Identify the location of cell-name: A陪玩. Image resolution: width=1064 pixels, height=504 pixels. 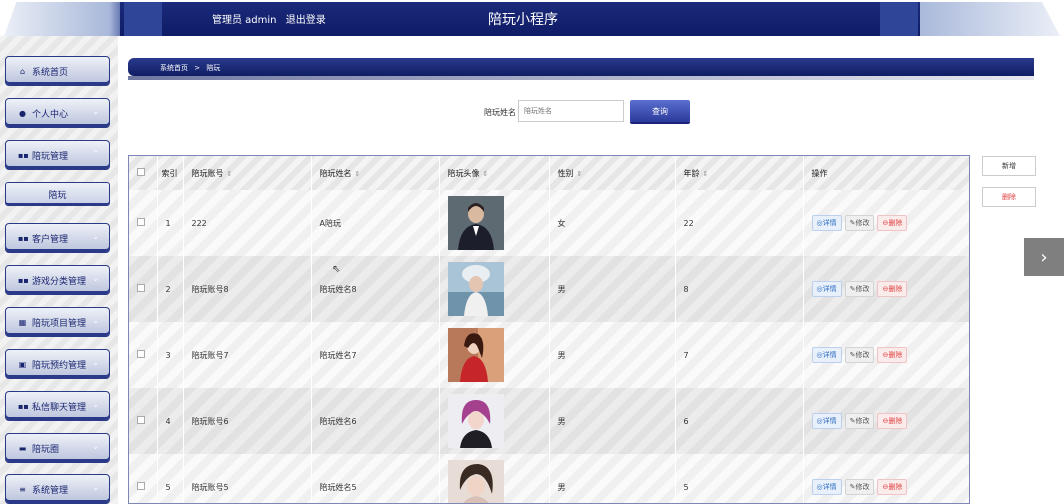
(375, 223).